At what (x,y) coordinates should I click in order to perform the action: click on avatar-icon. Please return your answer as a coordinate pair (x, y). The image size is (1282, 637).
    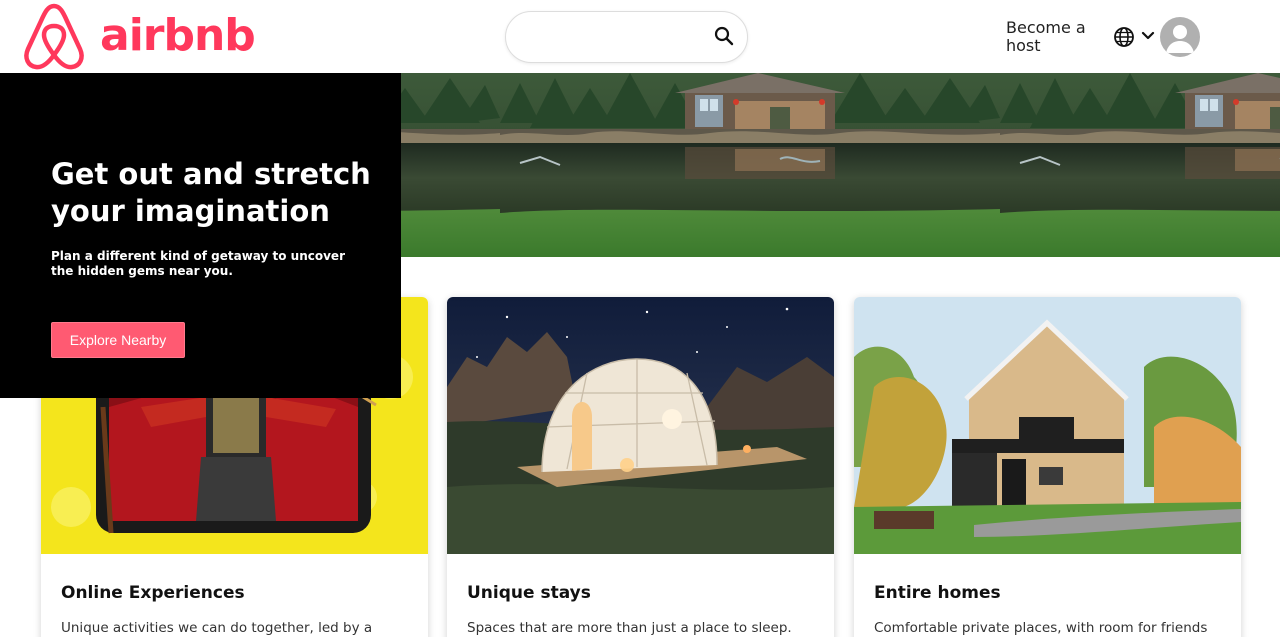
    Looking at the image, I should click on (1180, 39).